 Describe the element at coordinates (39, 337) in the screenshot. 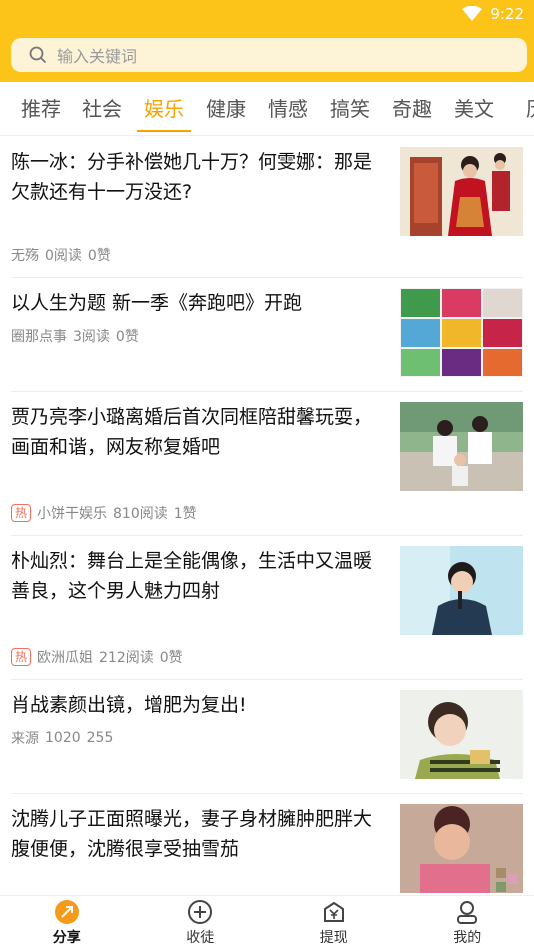

I see `article-source: 圈那点事` at that location.